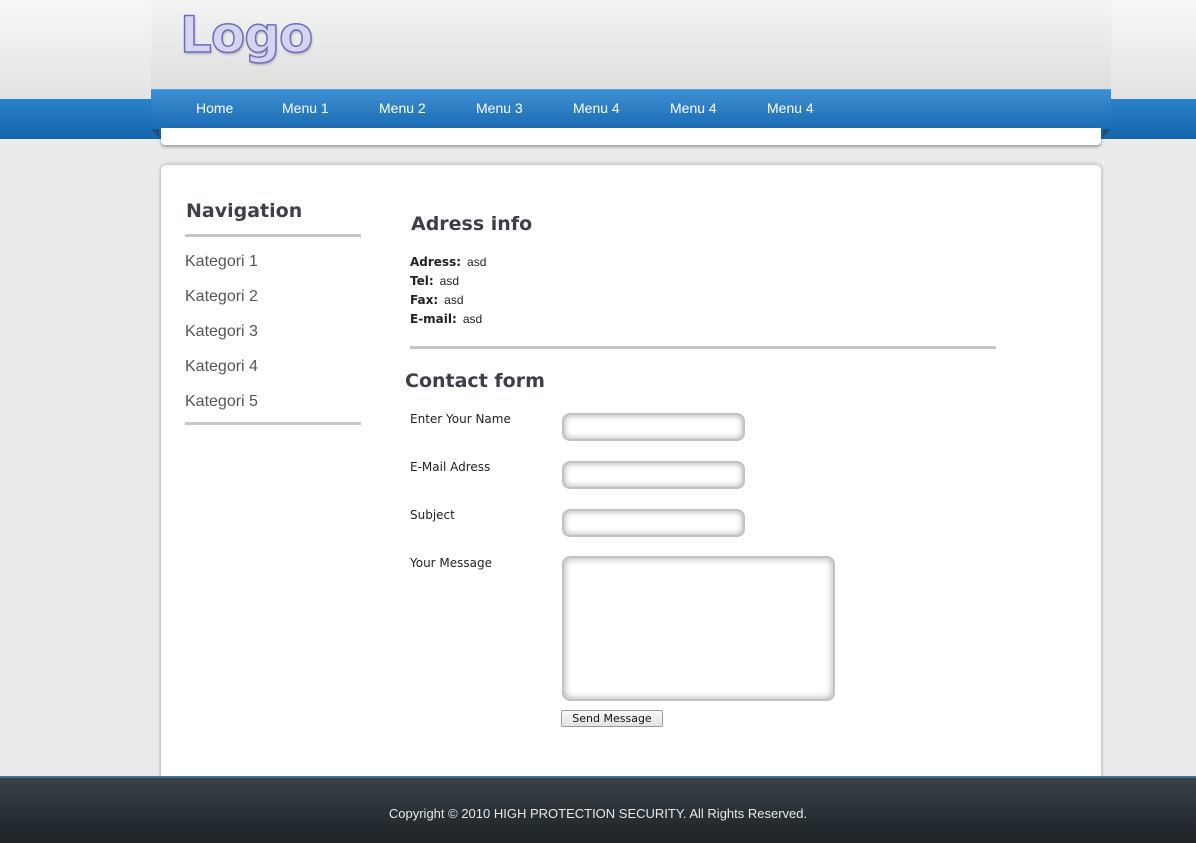 The width and height of the screenshot is (1196, 843). What do you see at coordinates (596, 109) in the screenshot?
I see `menu-item-4: Menu 4` at bounding box center [596, 109].